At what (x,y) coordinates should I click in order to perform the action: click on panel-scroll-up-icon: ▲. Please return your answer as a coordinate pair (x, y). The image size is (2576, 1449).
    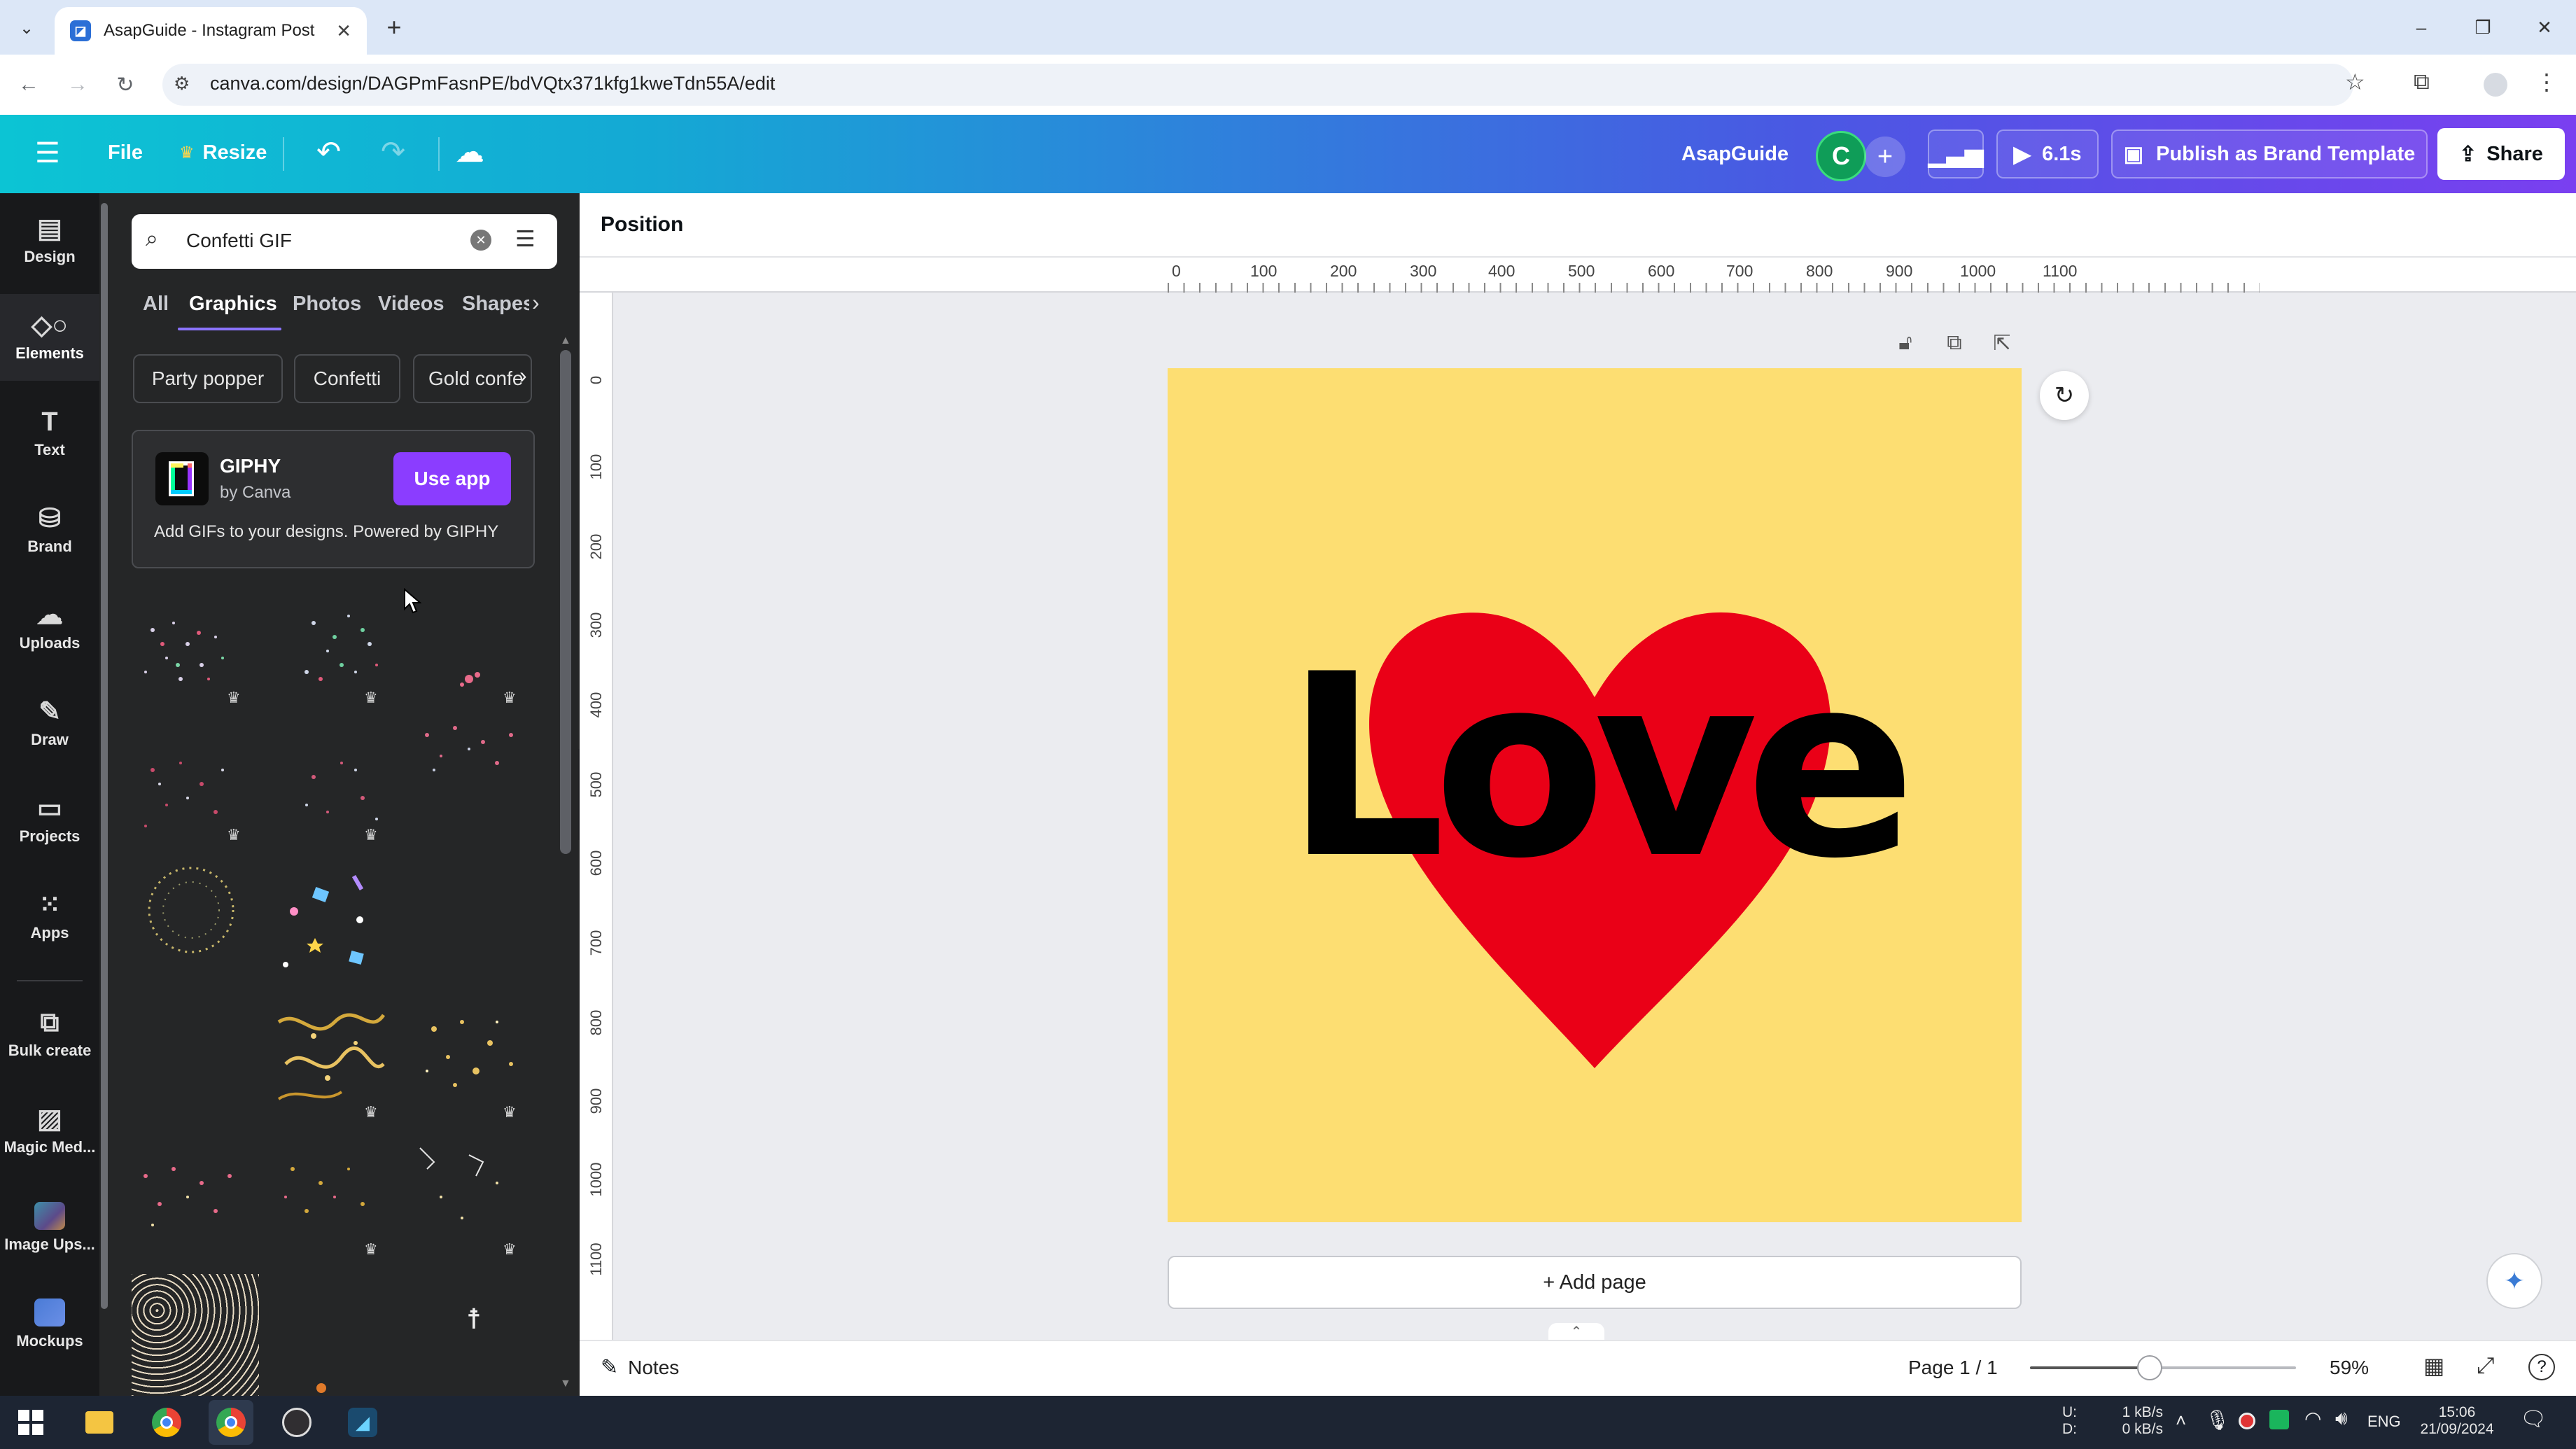
    Looking at the image, I should click on (565, 341).